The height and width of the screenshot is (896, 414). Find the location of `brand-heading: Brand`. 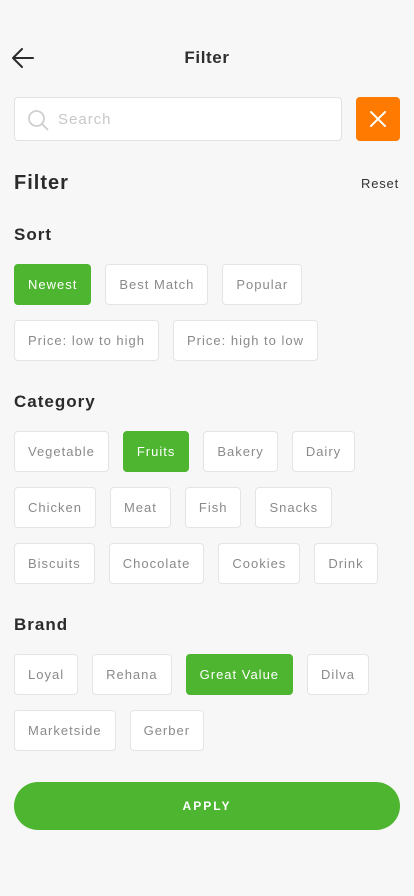

brand-heading: Brand is located at coordinates (41, 624).